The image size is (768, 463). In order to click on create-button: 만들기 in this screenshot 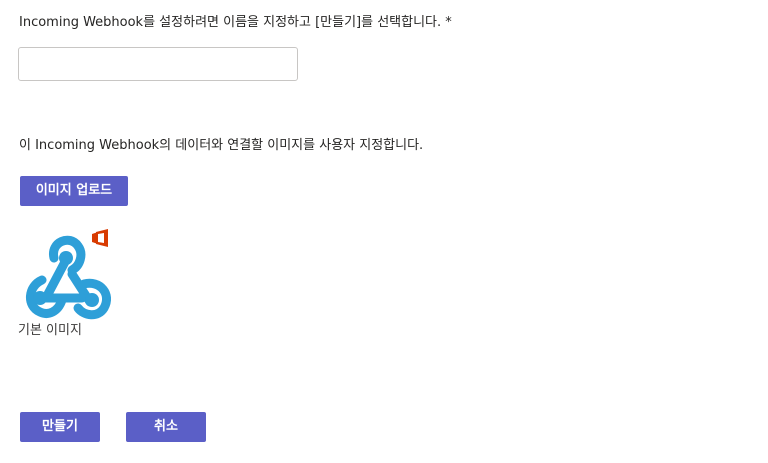, I will do `click(60, 427)`.